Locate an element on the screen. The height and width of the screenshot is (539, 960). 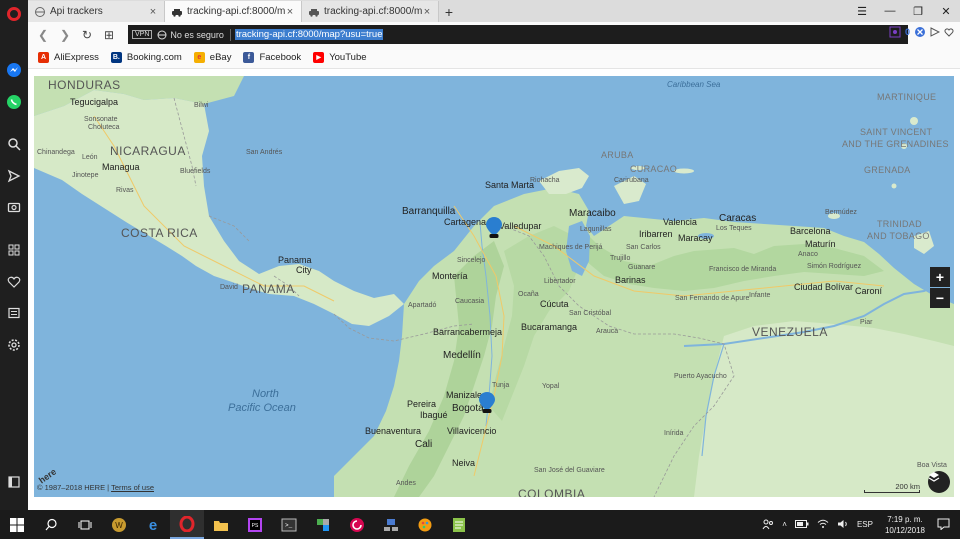
new-tab-button: + is located at coordinates (449, 11).